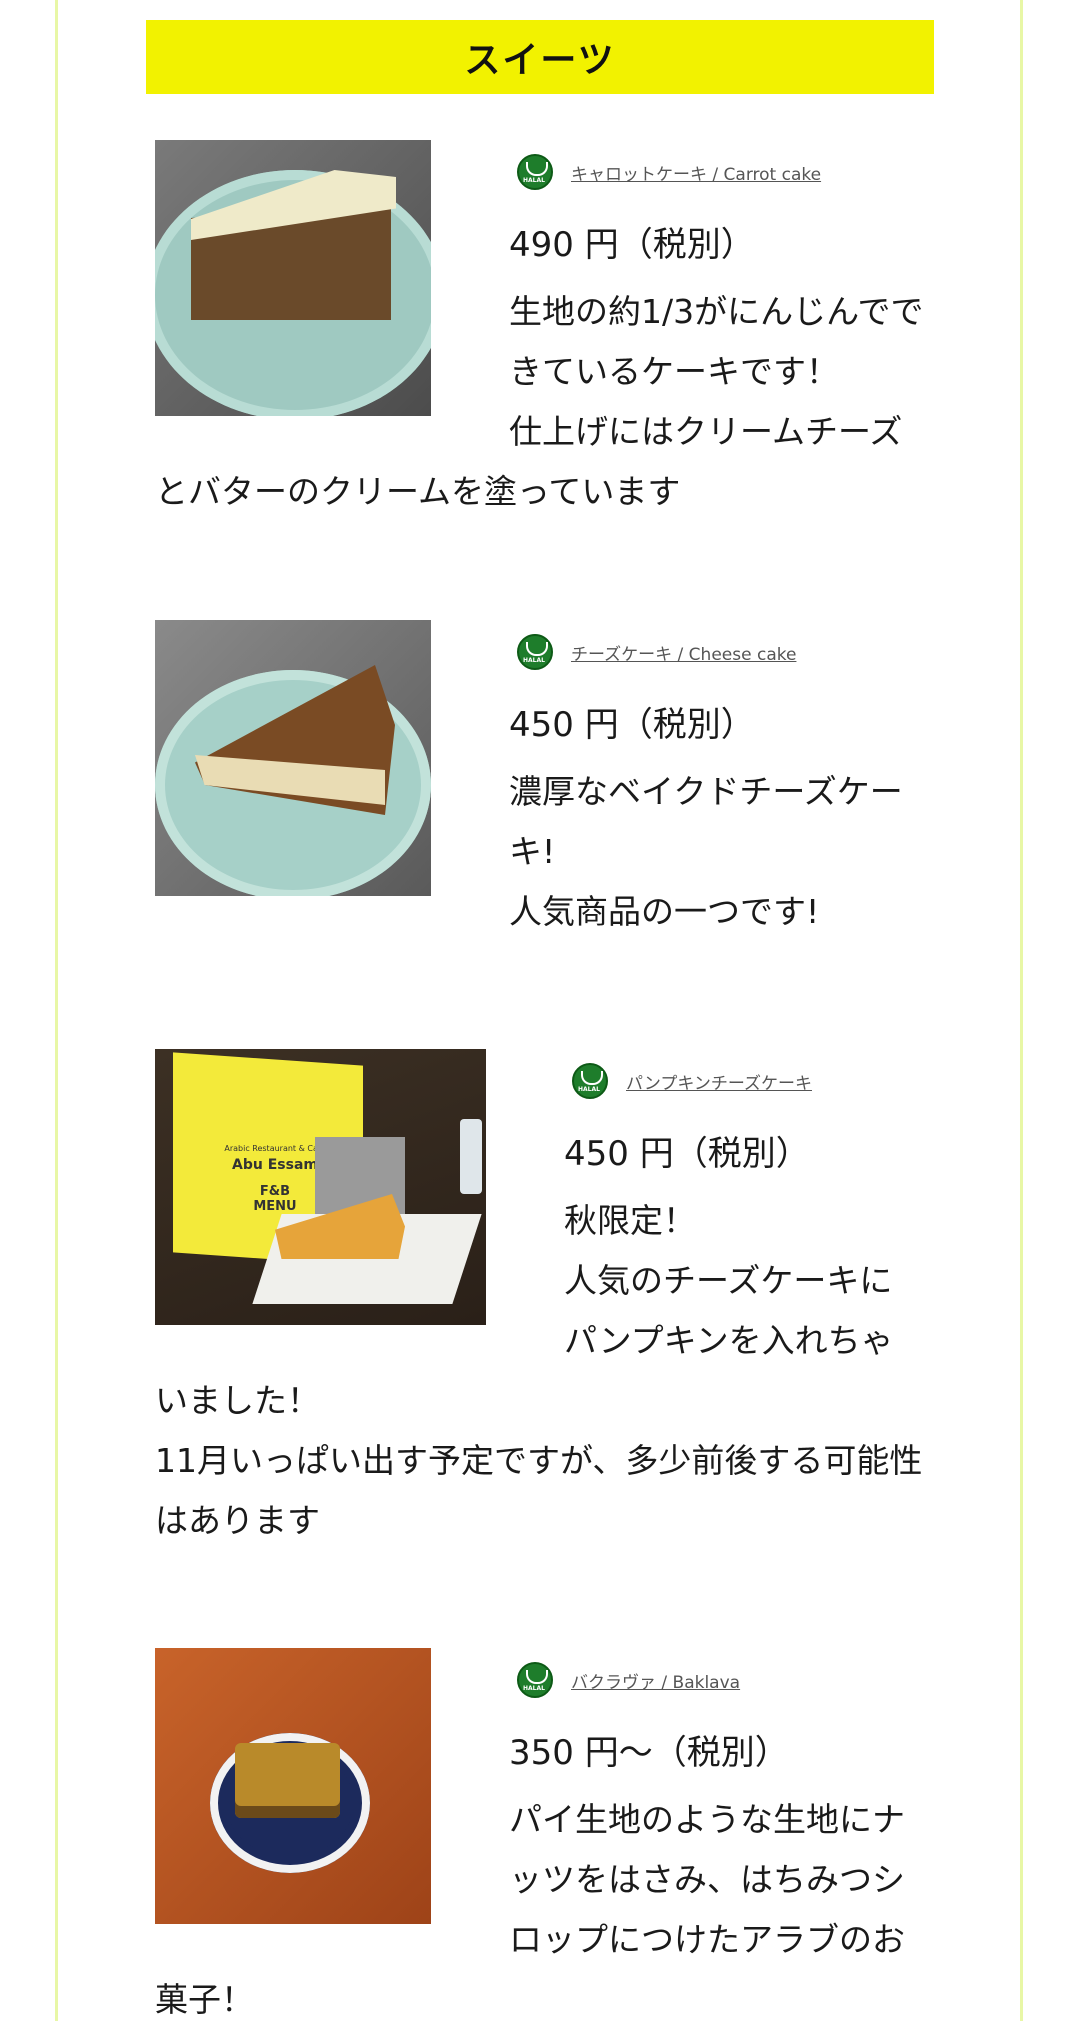  I want to click on item-name-link: キャロットケーキ / Carrot cake, so click(696, 172).